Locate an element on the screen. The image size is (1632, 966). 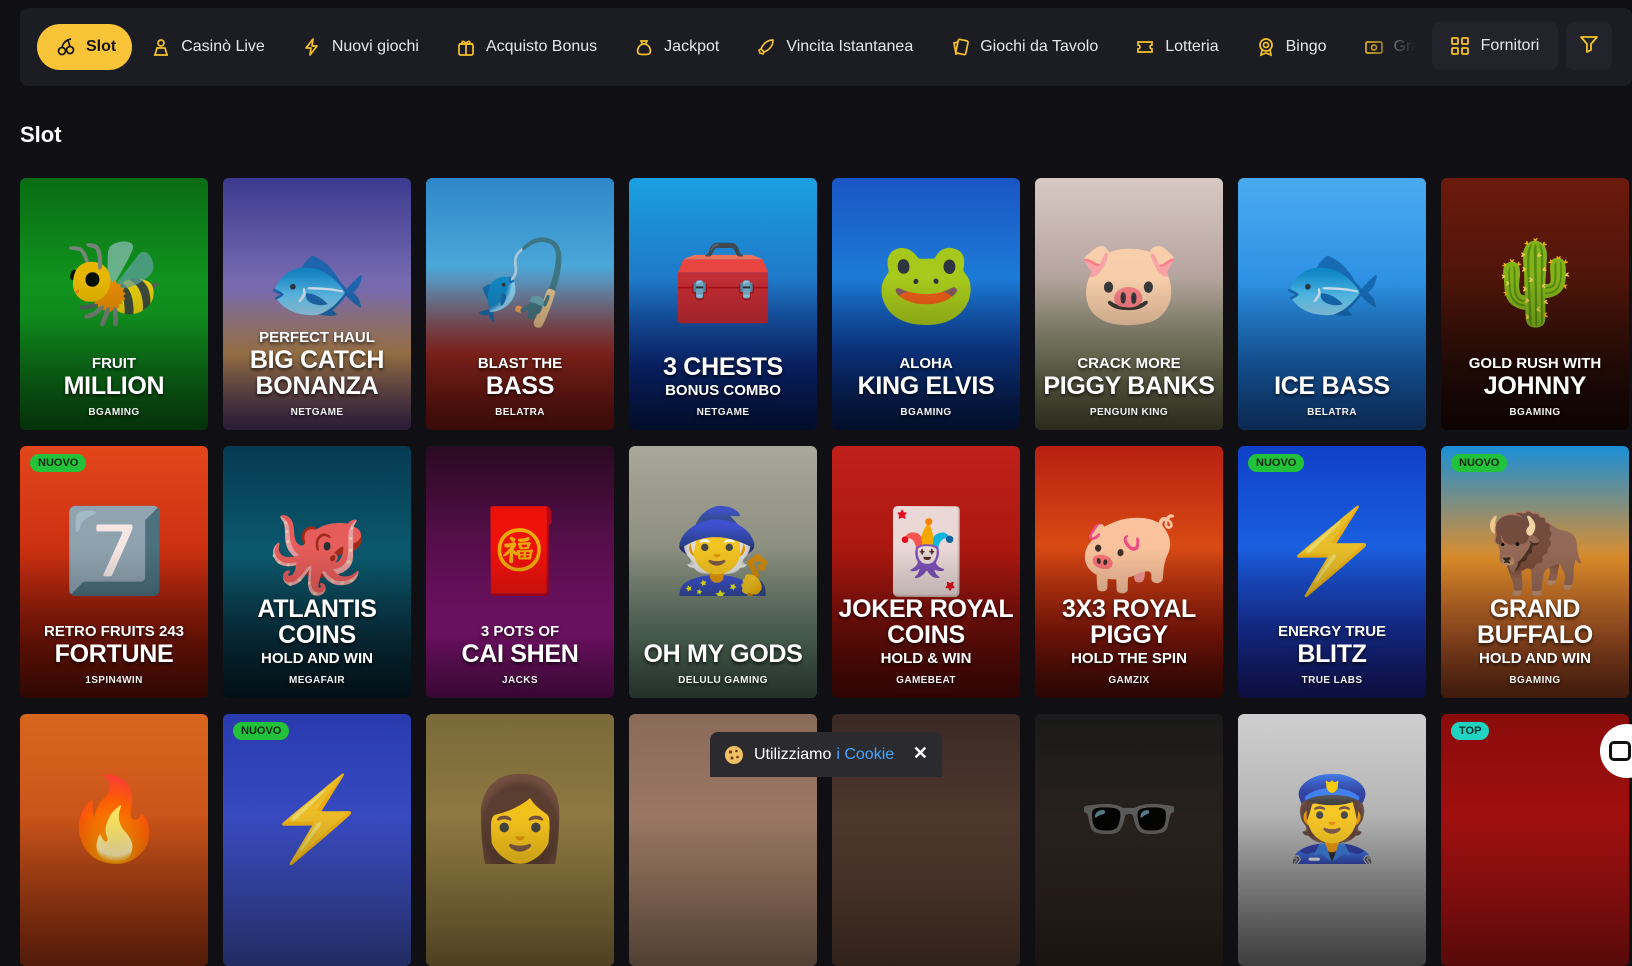
game-title-block: 3X3 ROYAL PIGGY HOLD THE SPIN GAMZIX is located at coordinates (1129, 641).